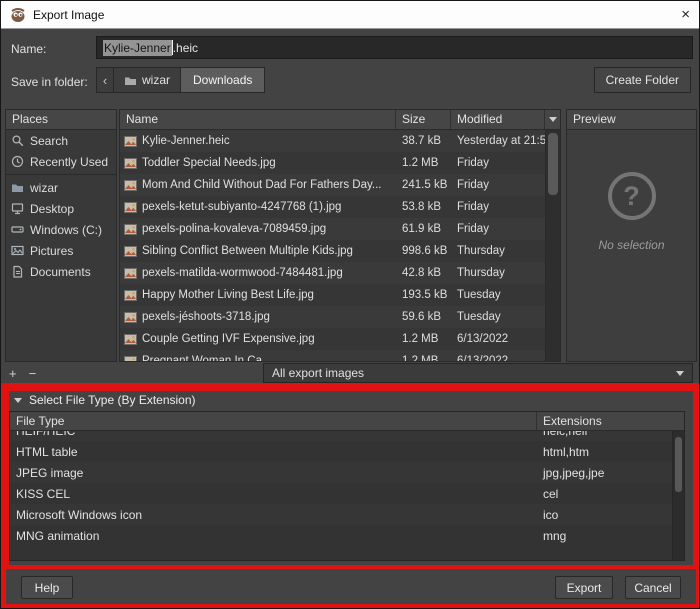  I want to click on file-type-expander: Select File Type (By Extension), so click(105, 400).